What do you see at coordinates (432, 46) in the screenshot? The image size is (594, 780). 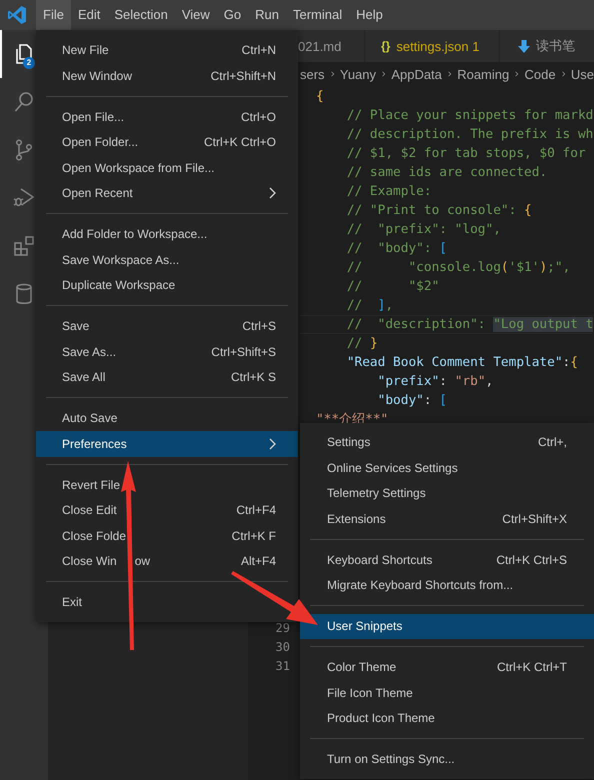 I see `editor-tab: {} settings.json 1` at bounding box center [432, 46].